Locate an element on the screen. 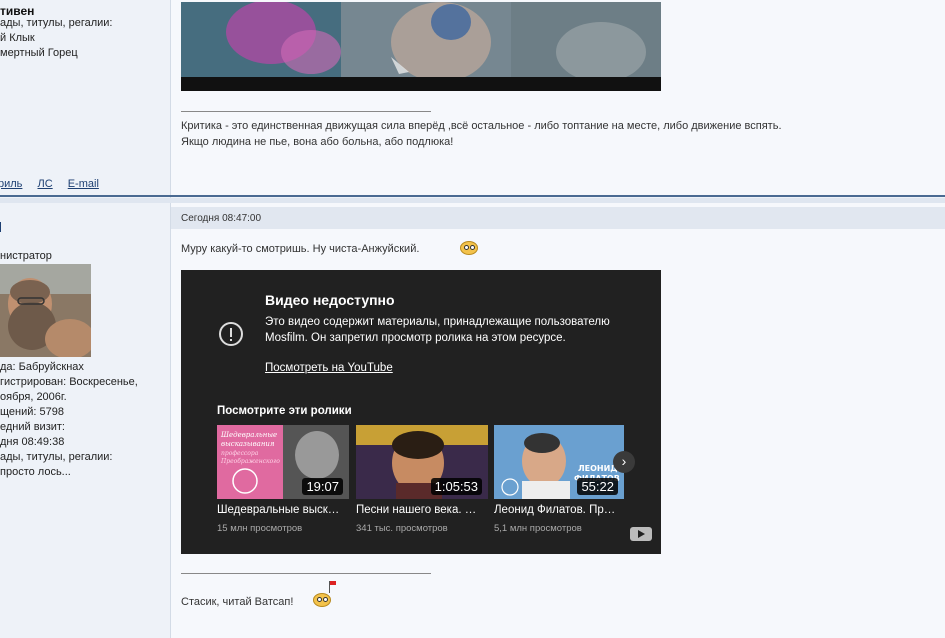 The width and height of the screenshot is (945, 638). post1-side-line: мертный Горец is located at coordinates (39, 53).